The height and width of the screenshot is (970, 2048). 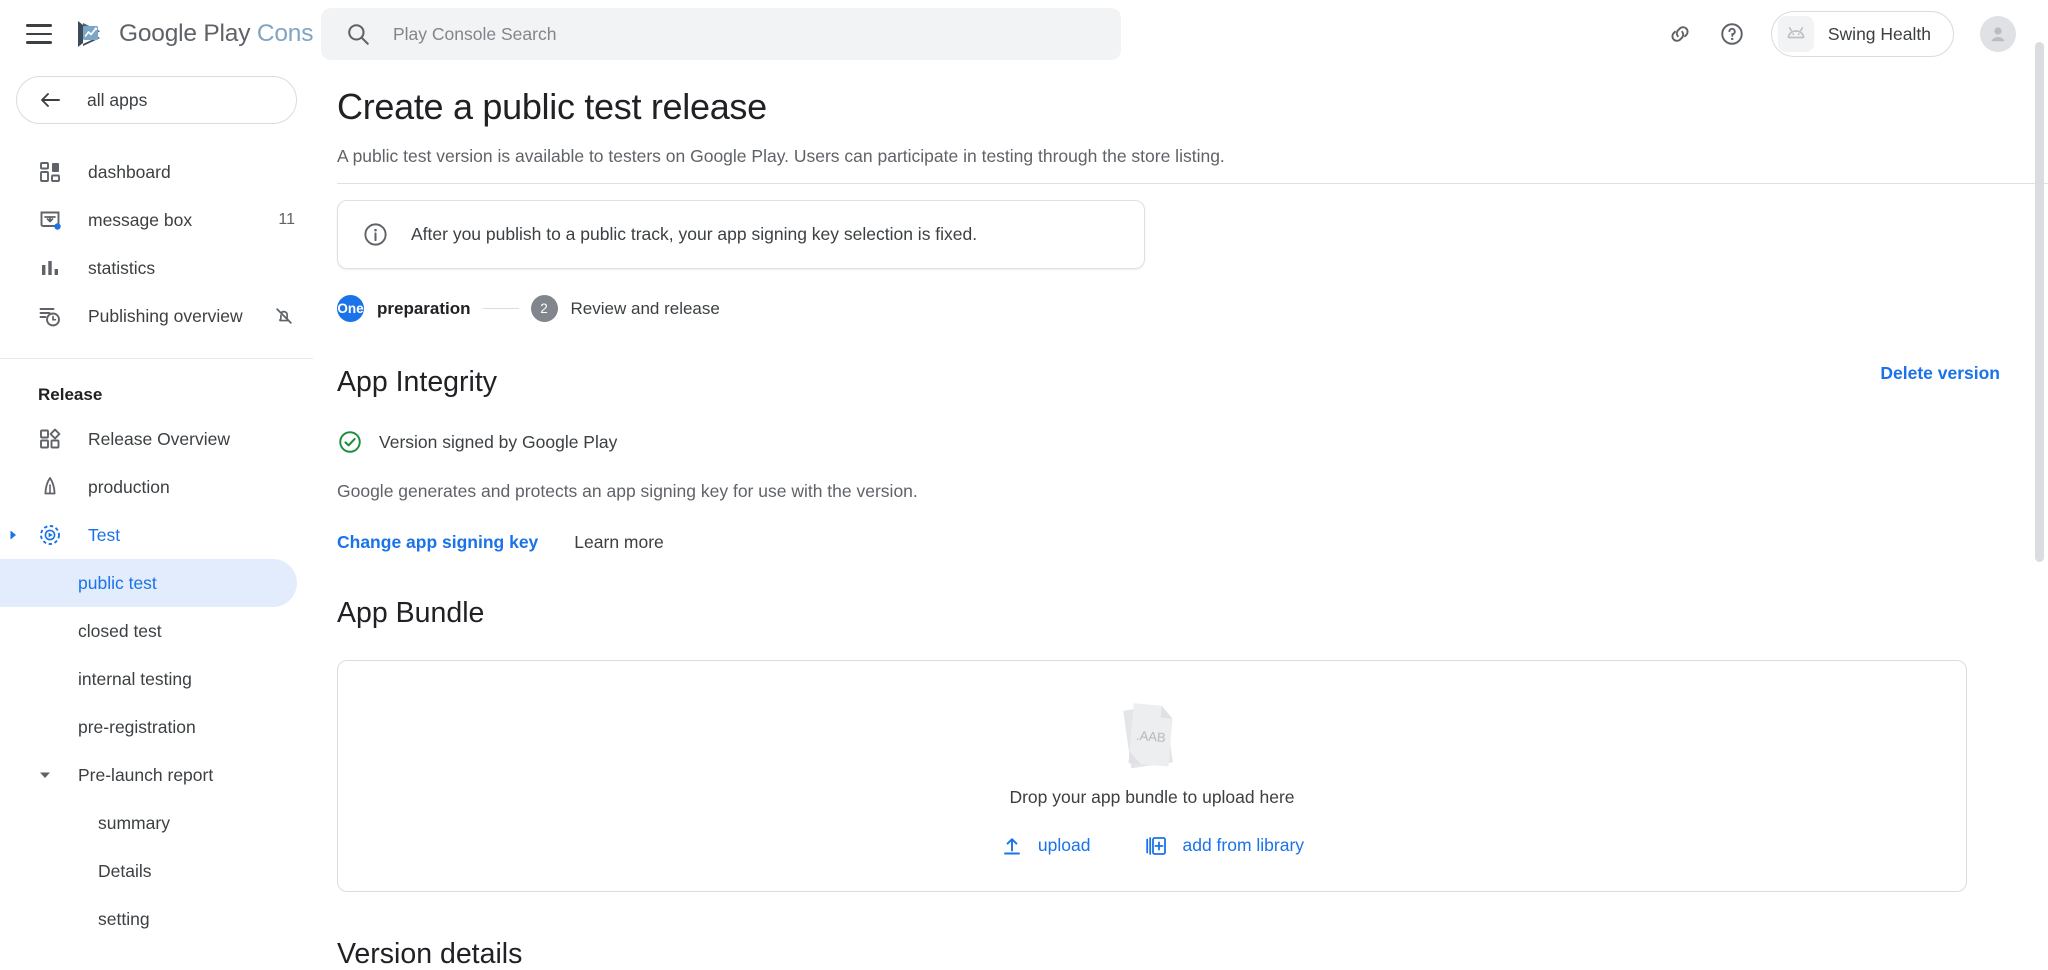 What do you see at coordinates (50, 100) in the screenshot?
I see `back-arrow-icon` at bounding box center [50, 100].